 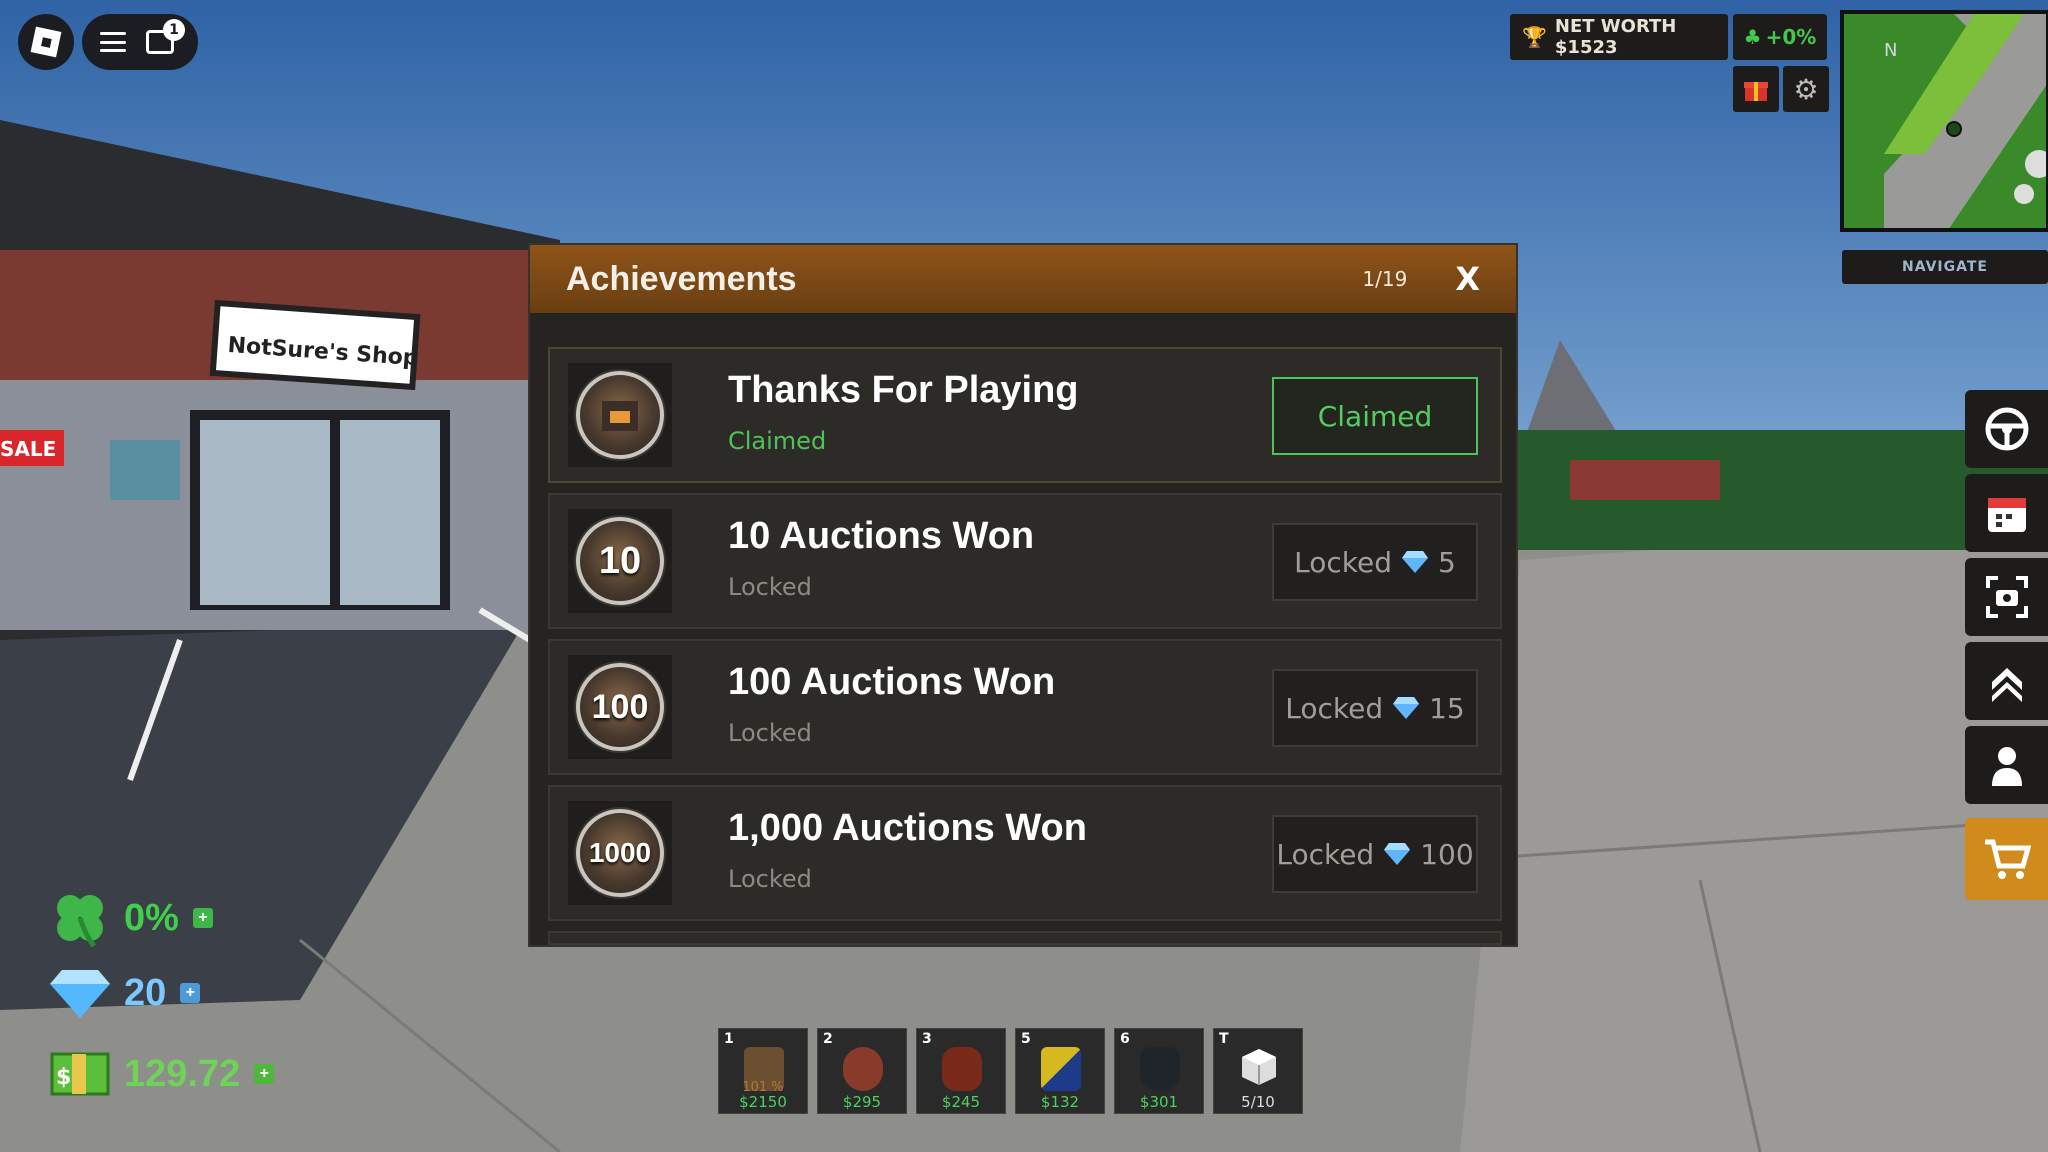 I want to click on slot-key: 6, so click(x=1125, y=1039).